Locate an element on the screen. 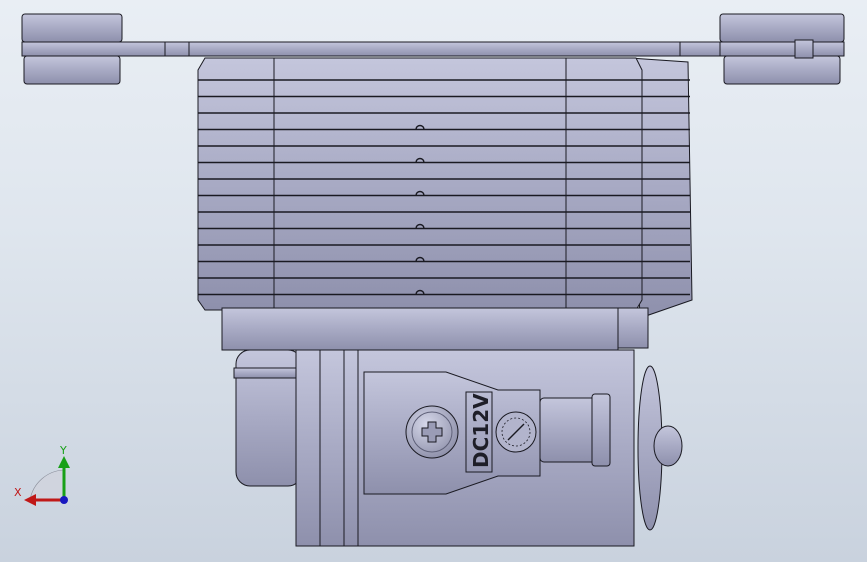  y-axis-label: Y is located at coordinates (63, 450).